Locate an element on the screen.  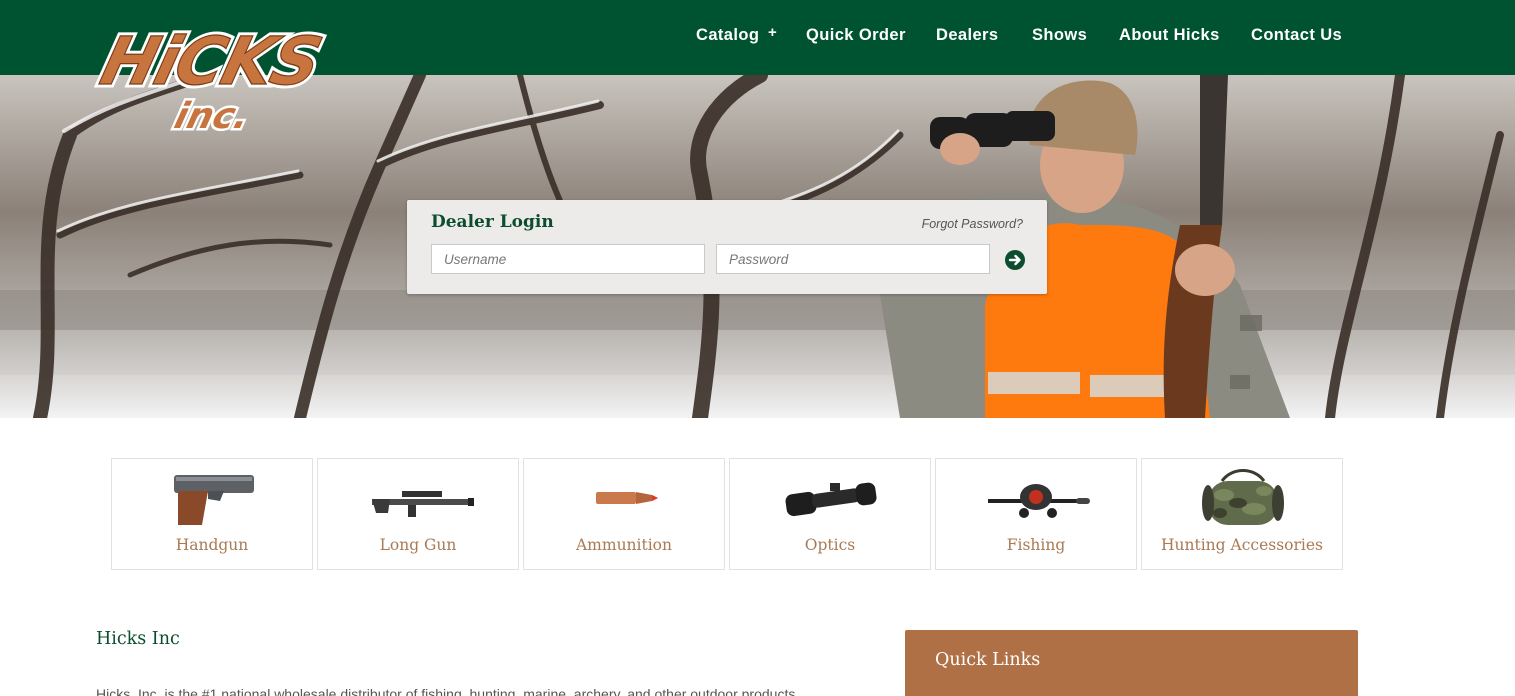
category-tile-hunting-accessories: Hunting Accessories is located at coordinates (1242, 514).